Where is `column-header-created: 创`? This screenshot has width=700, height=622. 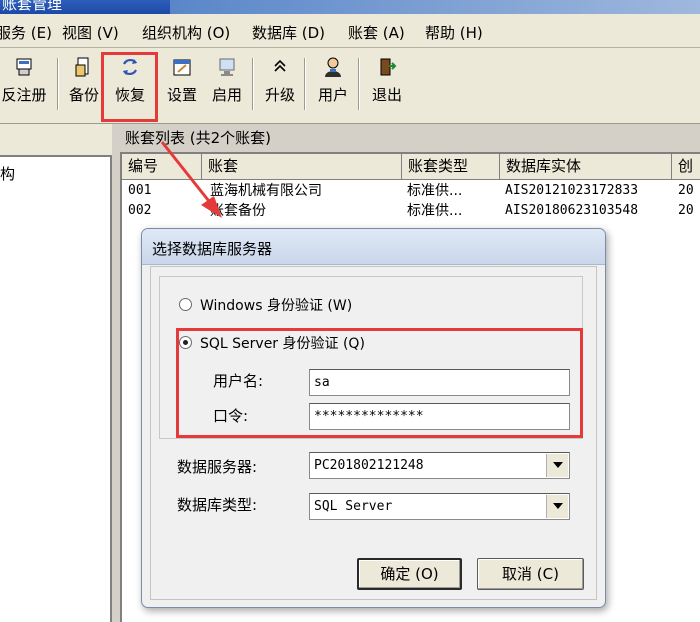
column-header-created: 创 is located at coordinates (686, 167).